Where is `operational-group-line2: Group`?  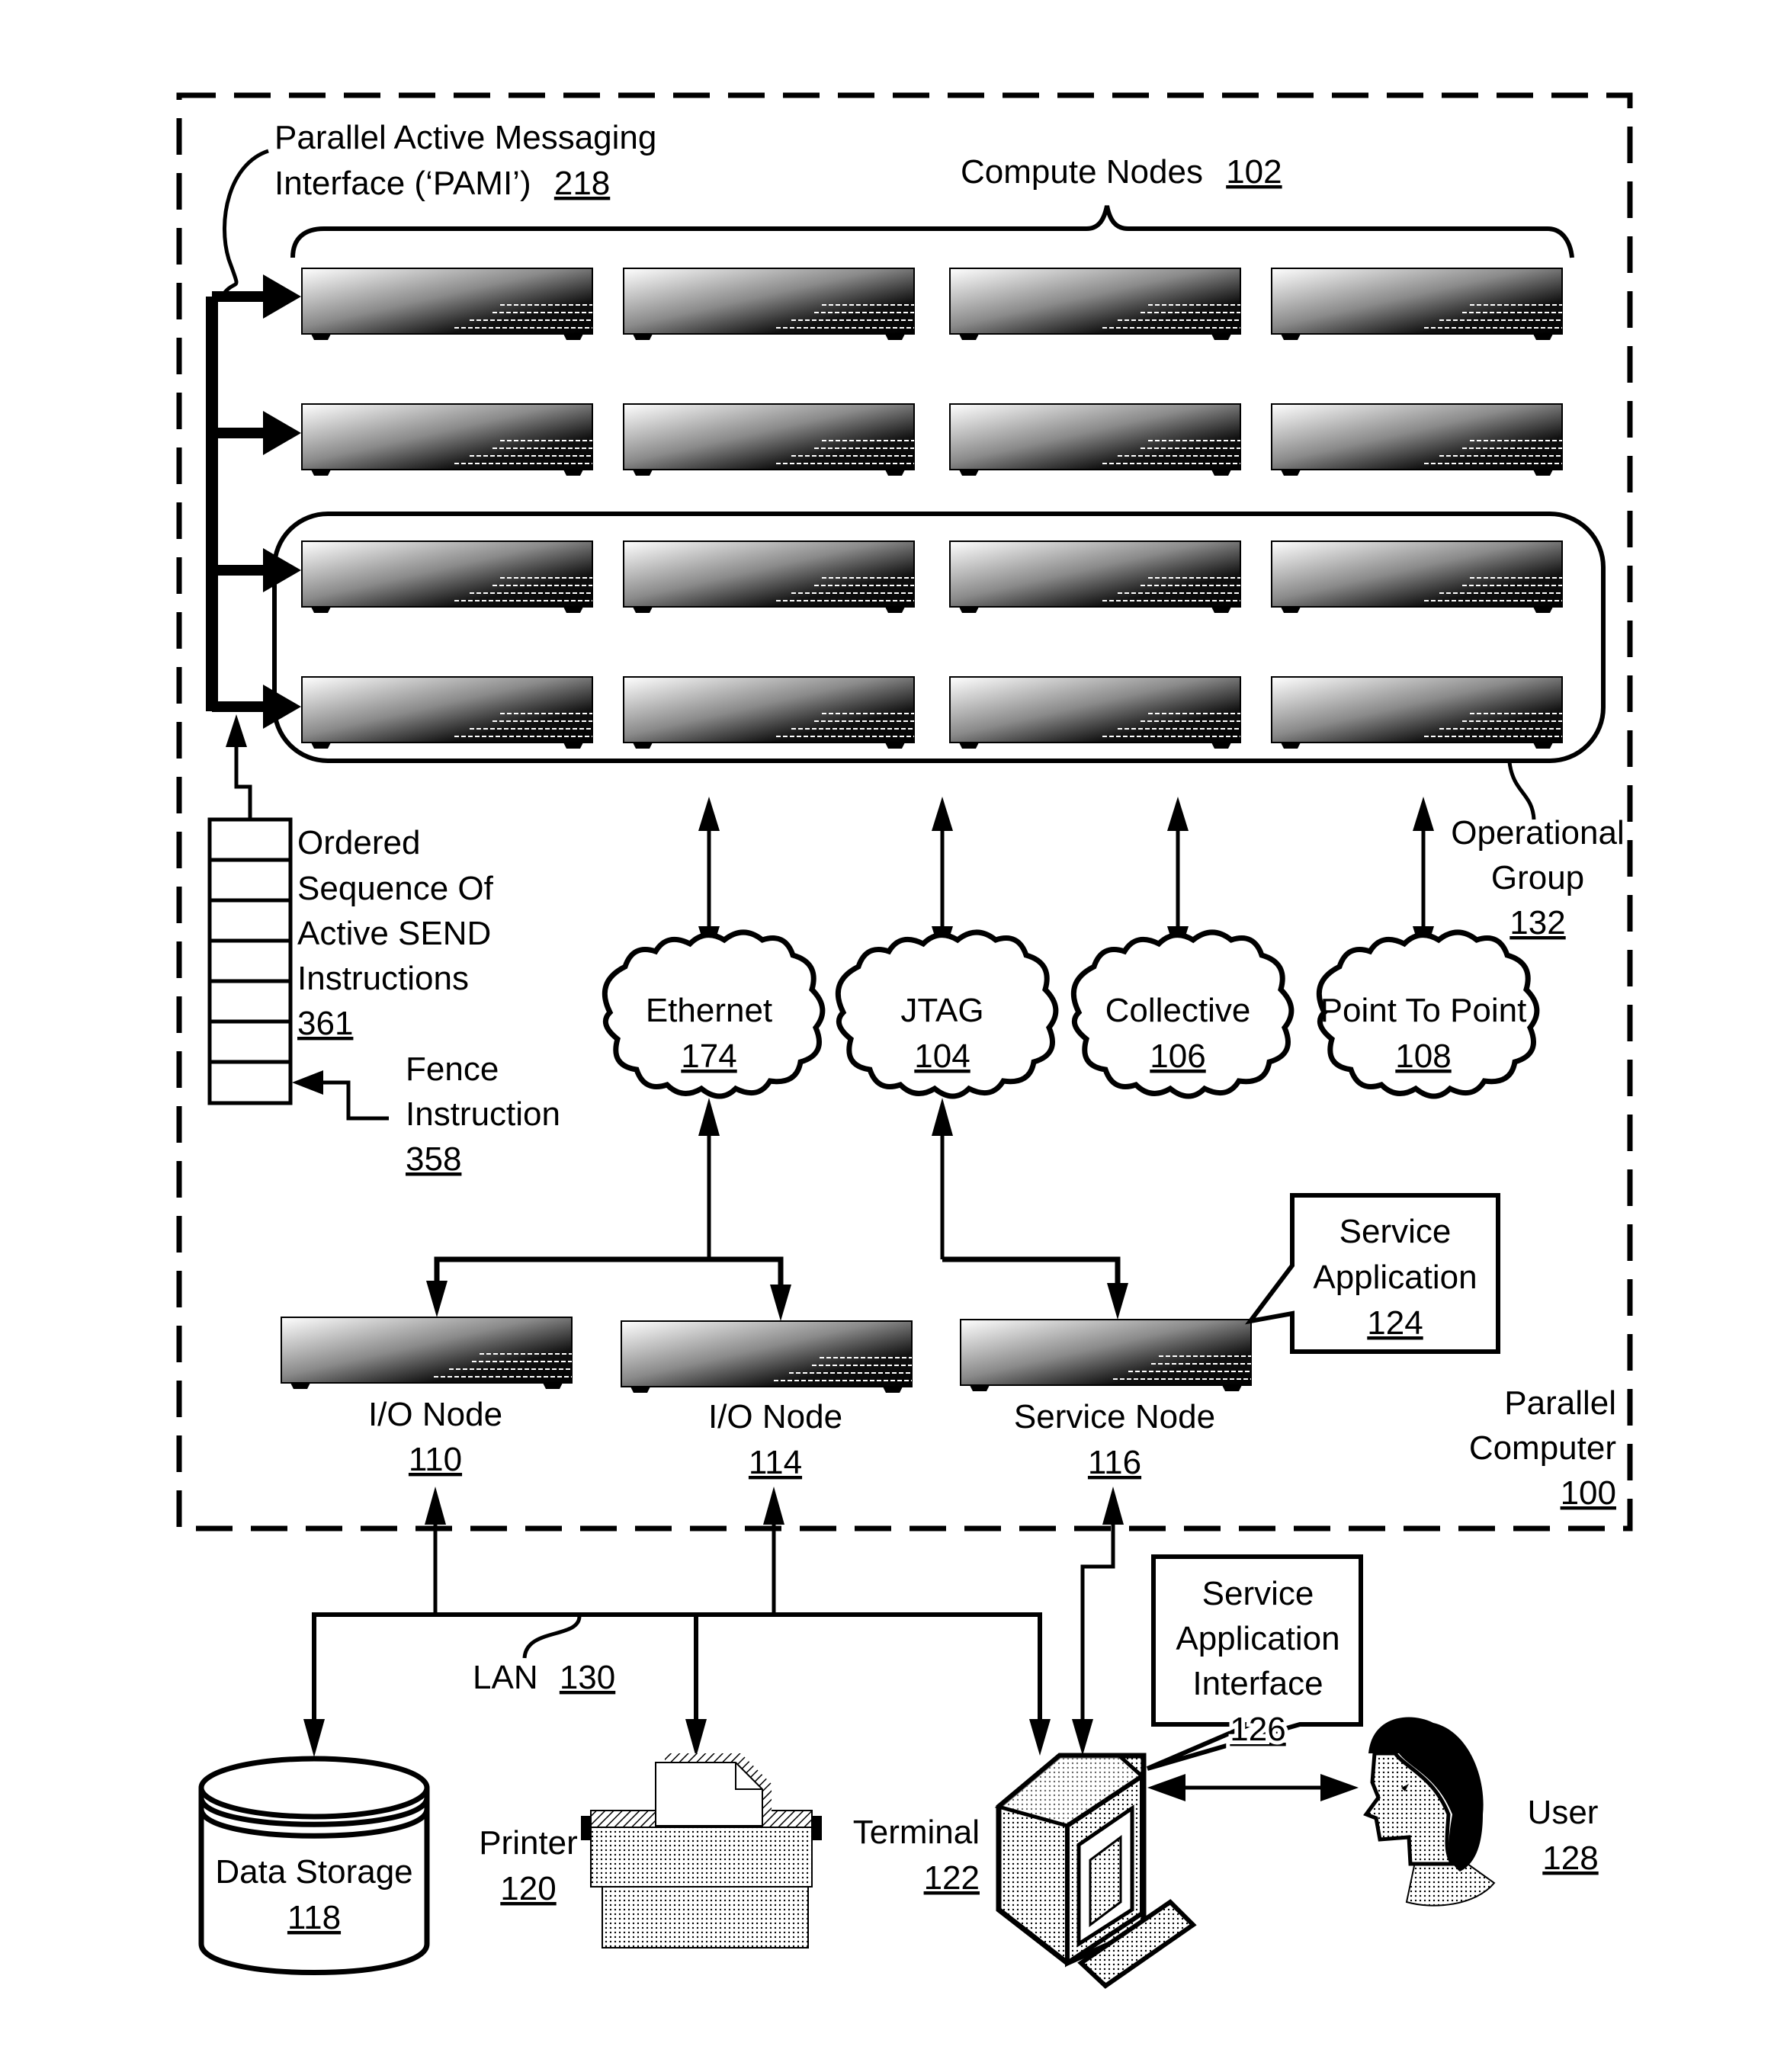
operational-group-line2: Group is located at coordinates (1537, 878).